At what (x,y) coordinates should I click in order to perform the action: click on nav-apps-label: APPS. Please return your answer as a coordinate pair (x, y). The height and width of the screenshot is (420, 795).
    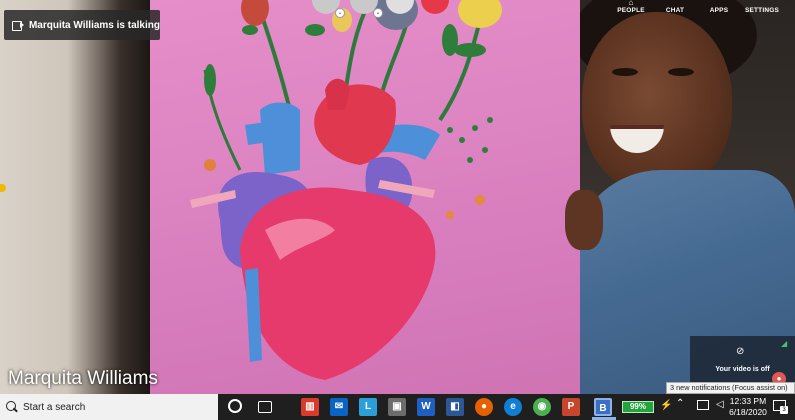
    Looking at the image, I should click on (719, 10).